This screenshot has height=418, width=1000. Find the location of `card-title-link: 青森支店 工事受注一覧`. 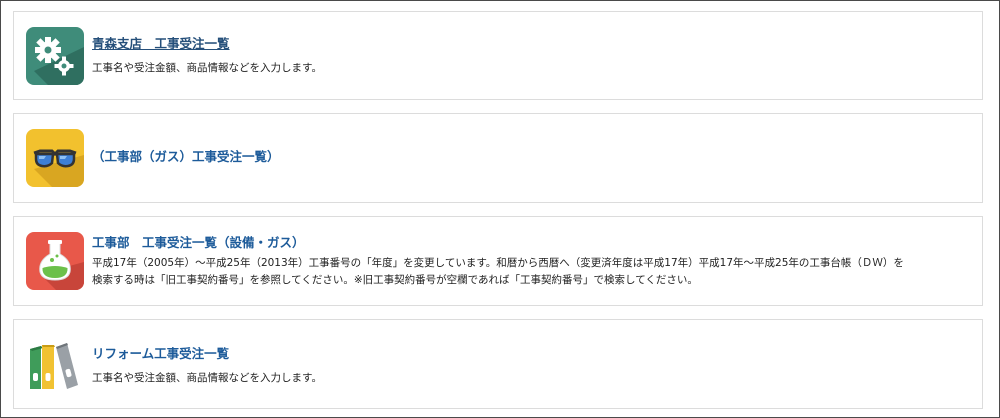

card-title-link: 青森支店 工事受注一覧 is located at coordinates (531, 44).